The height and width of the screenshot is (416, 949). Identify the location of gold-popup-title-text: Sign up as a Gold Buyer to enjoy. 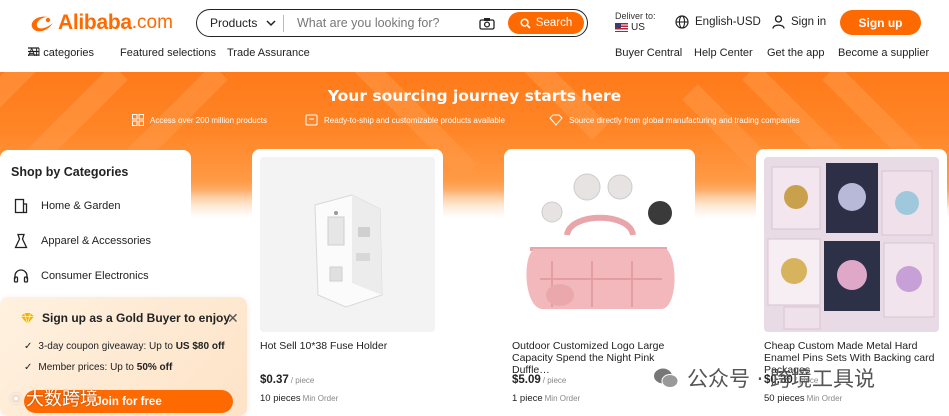
(136, 318).